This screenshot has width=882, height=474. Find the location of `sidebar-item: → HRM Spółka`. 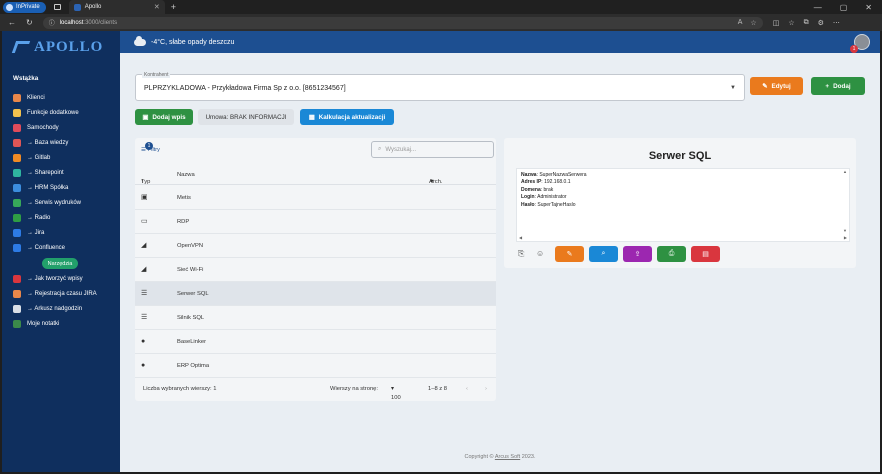

sidebar-item: → HRM Spółka is located at coordinates (61, 187).